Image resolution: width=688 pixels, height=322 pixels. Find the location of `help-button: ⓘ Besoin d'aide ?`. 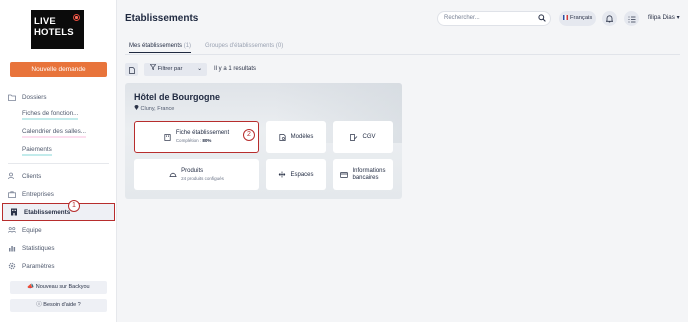

help-button: ⓘ Besoin d'aide ? is located at coordinates (58, 305).